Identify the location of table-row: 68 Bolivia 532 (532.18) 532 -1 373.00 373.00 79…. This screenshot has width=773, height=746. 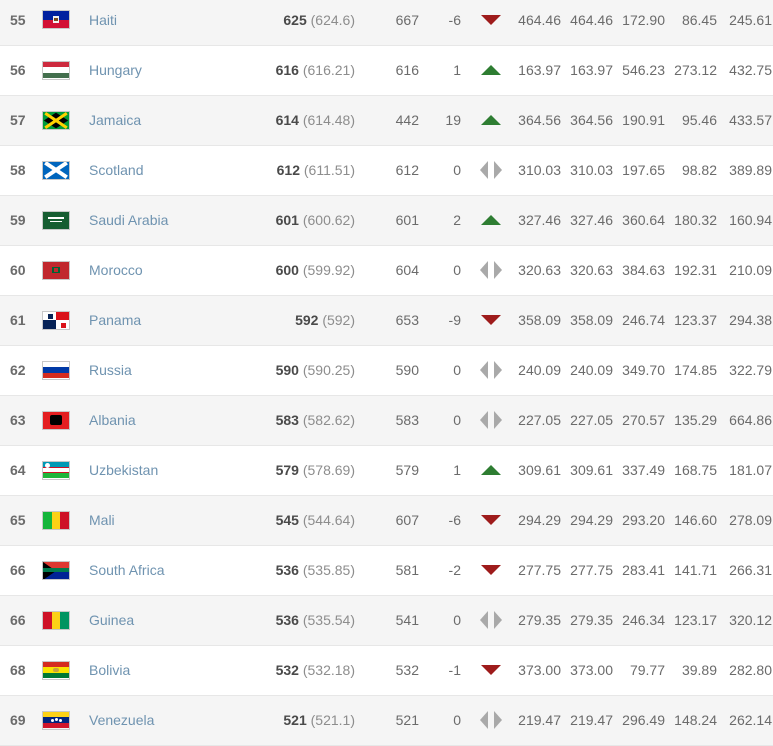
(386, 670).